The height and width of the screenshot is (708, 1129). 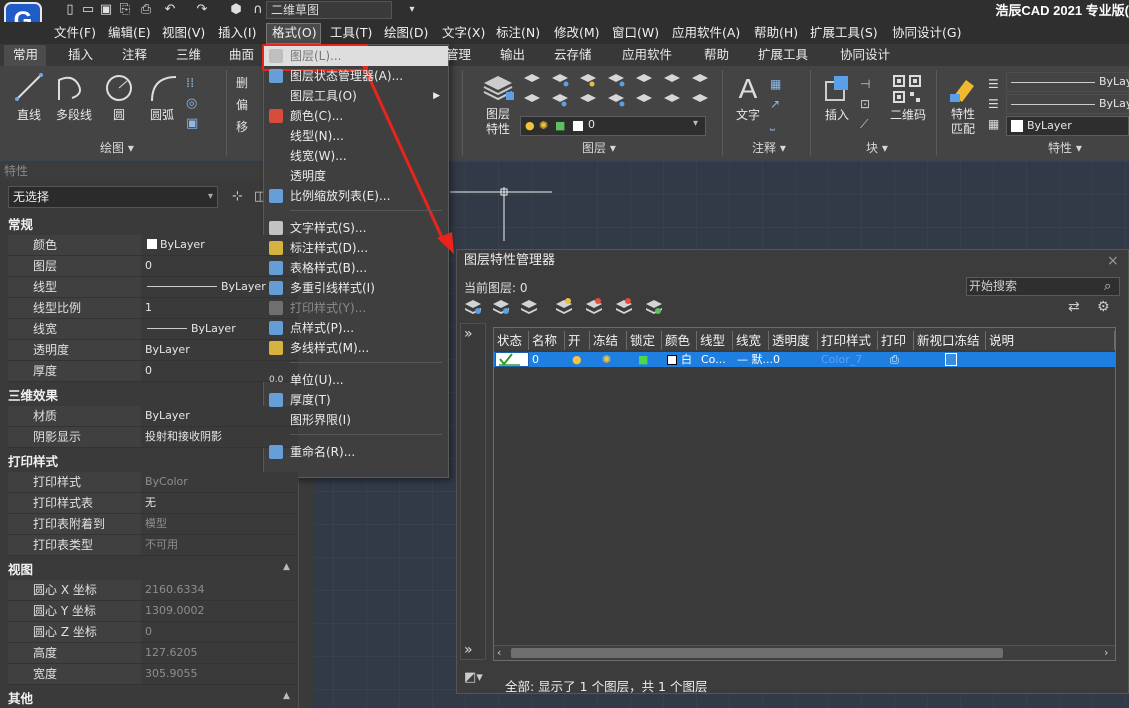 I want to click on section-header: 打印样式, so click(x=153, y=462).